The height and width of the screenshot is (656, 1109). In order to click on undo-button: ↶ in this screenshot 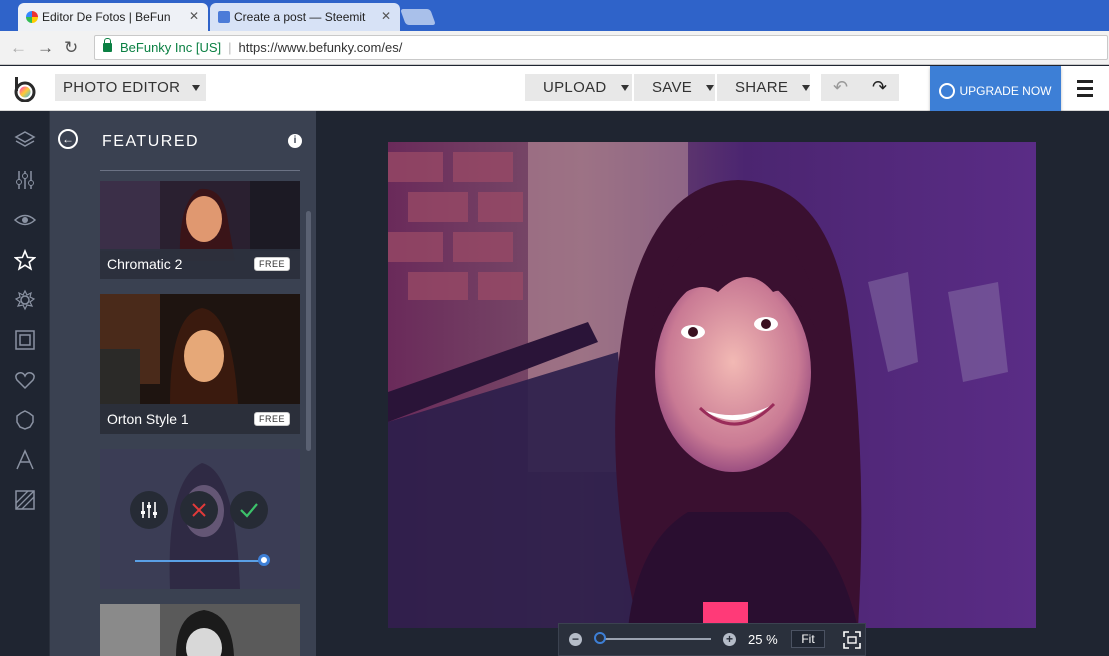, I will do `click(840, 87)`.